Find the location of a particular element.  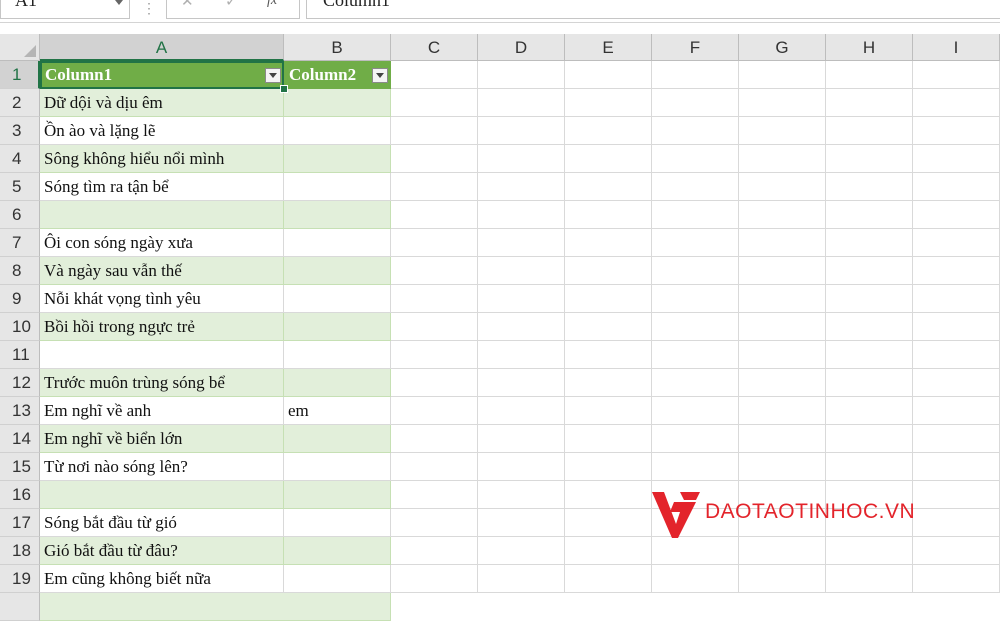

cell-g19 is located at coordinates (782, 579).